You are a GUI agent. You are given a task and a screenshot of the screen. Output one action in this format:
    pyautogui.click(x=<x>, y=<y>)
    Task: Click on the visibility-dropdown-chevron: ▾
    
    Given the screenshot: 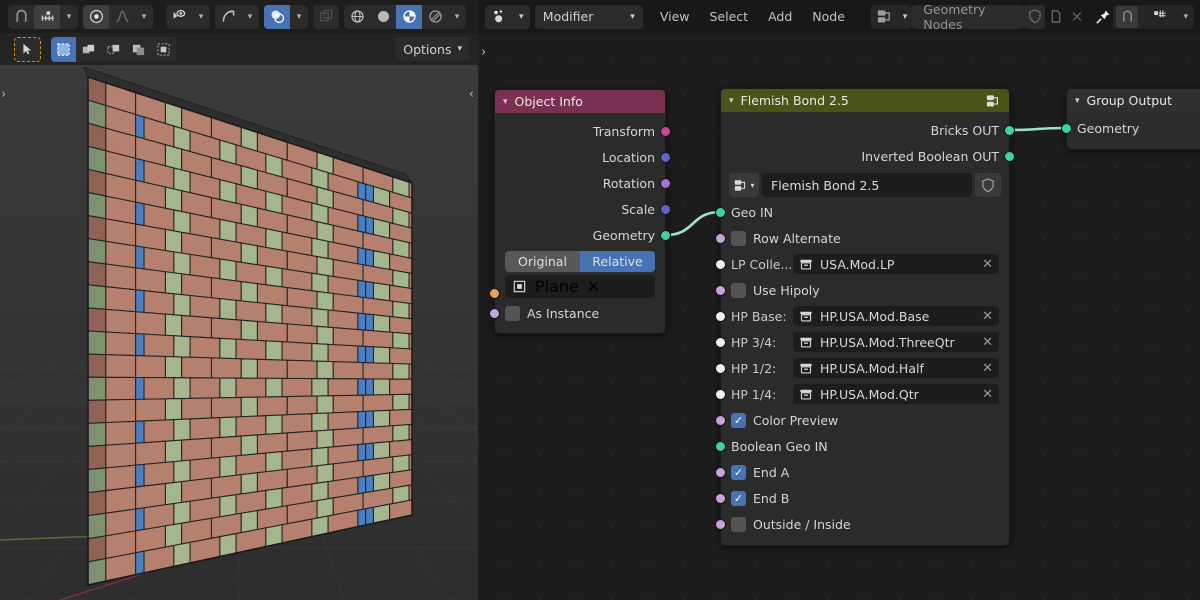 What is the action you would take?
    pyautogui.click(x=201, y=17)
    